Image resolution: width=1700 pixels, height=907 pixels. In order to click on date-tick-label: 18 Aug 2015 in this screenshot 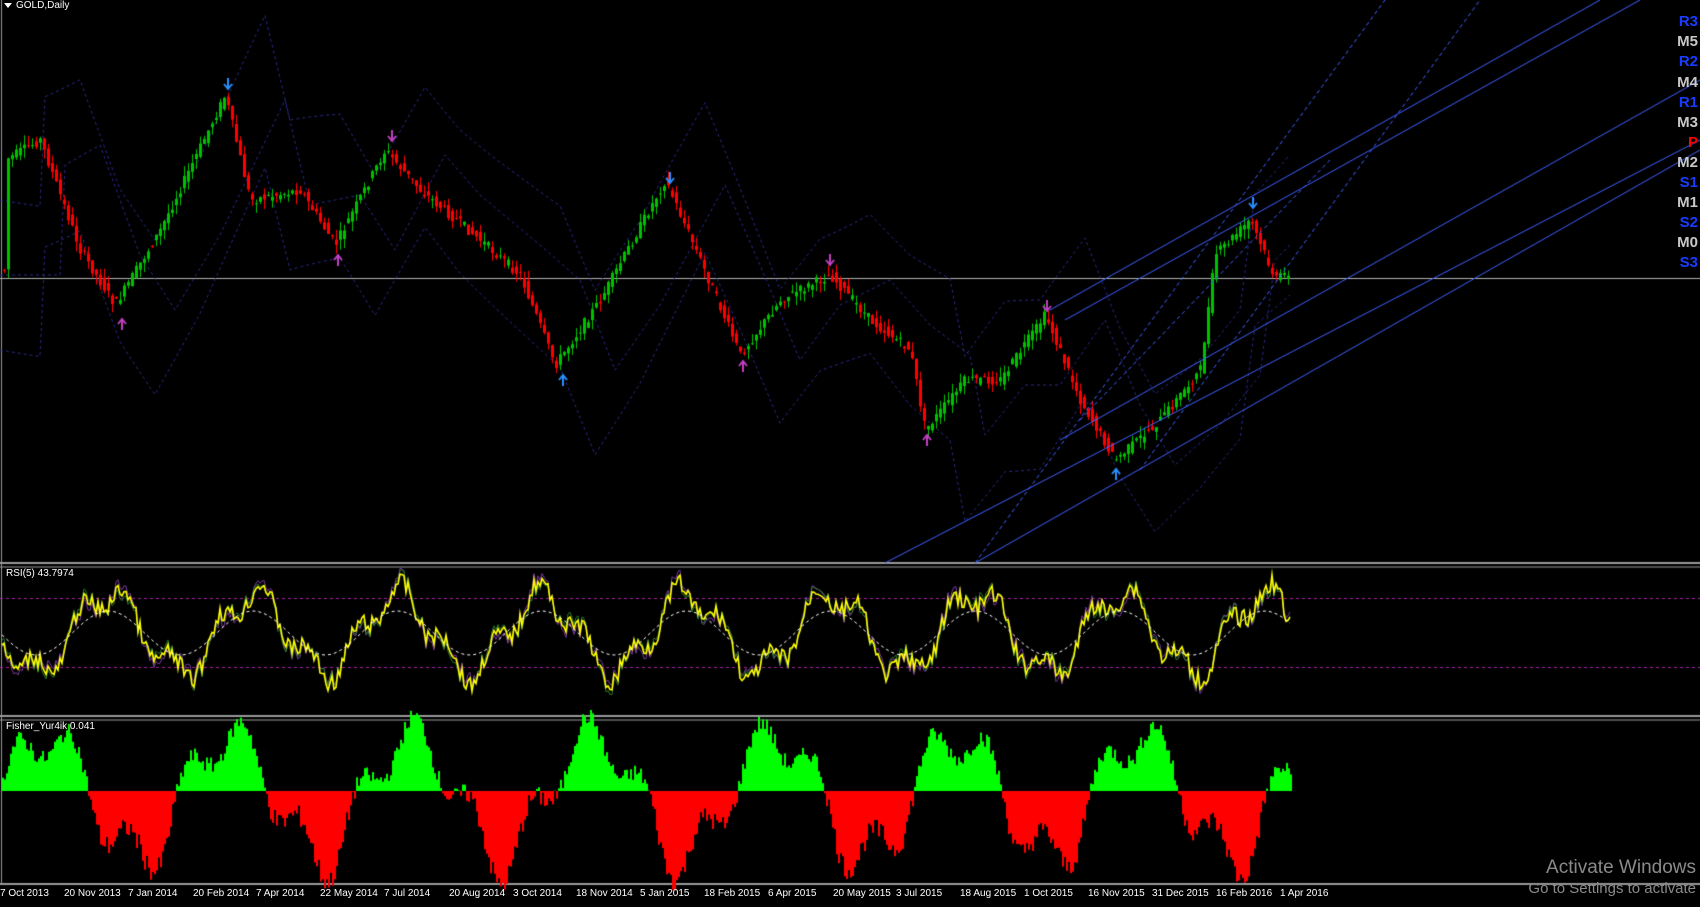, I will do `click(988, 893)`.